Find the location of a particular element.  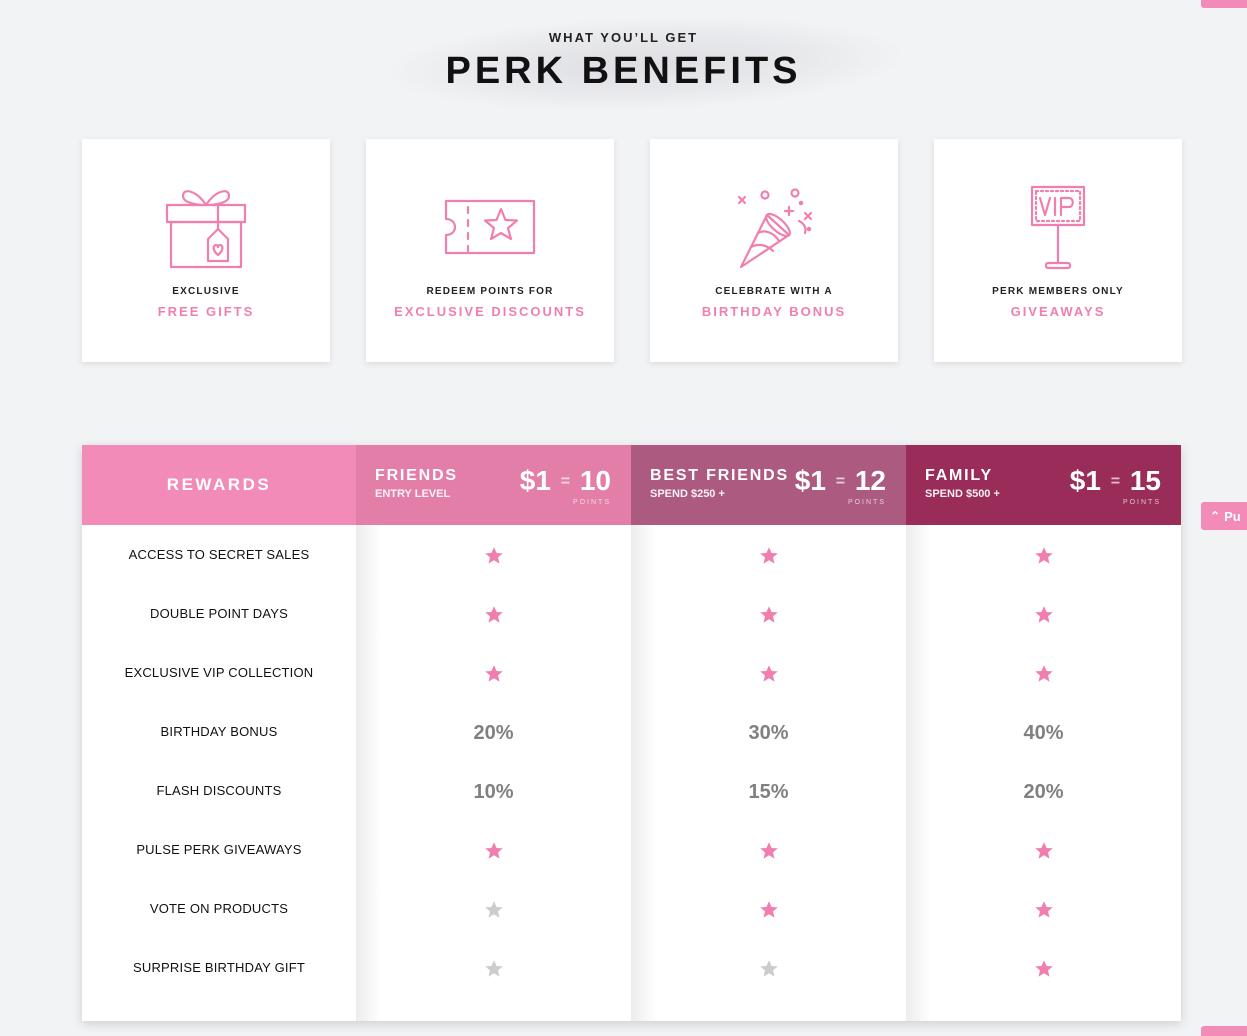

benefit-highlight: BIRTHDAY BONUS is located at coordinates (774, 311).